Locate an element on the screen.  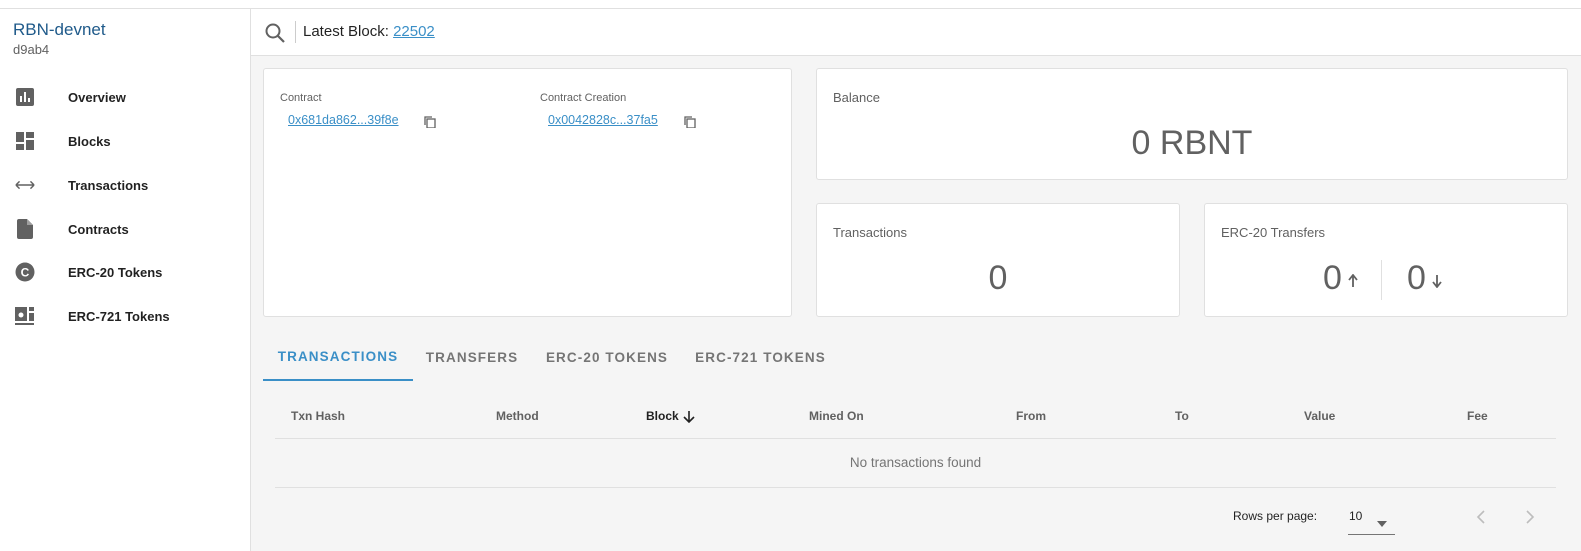
tab-erc721-tokens: ERC-721 TOKENS is located at coordinates (760, 357).